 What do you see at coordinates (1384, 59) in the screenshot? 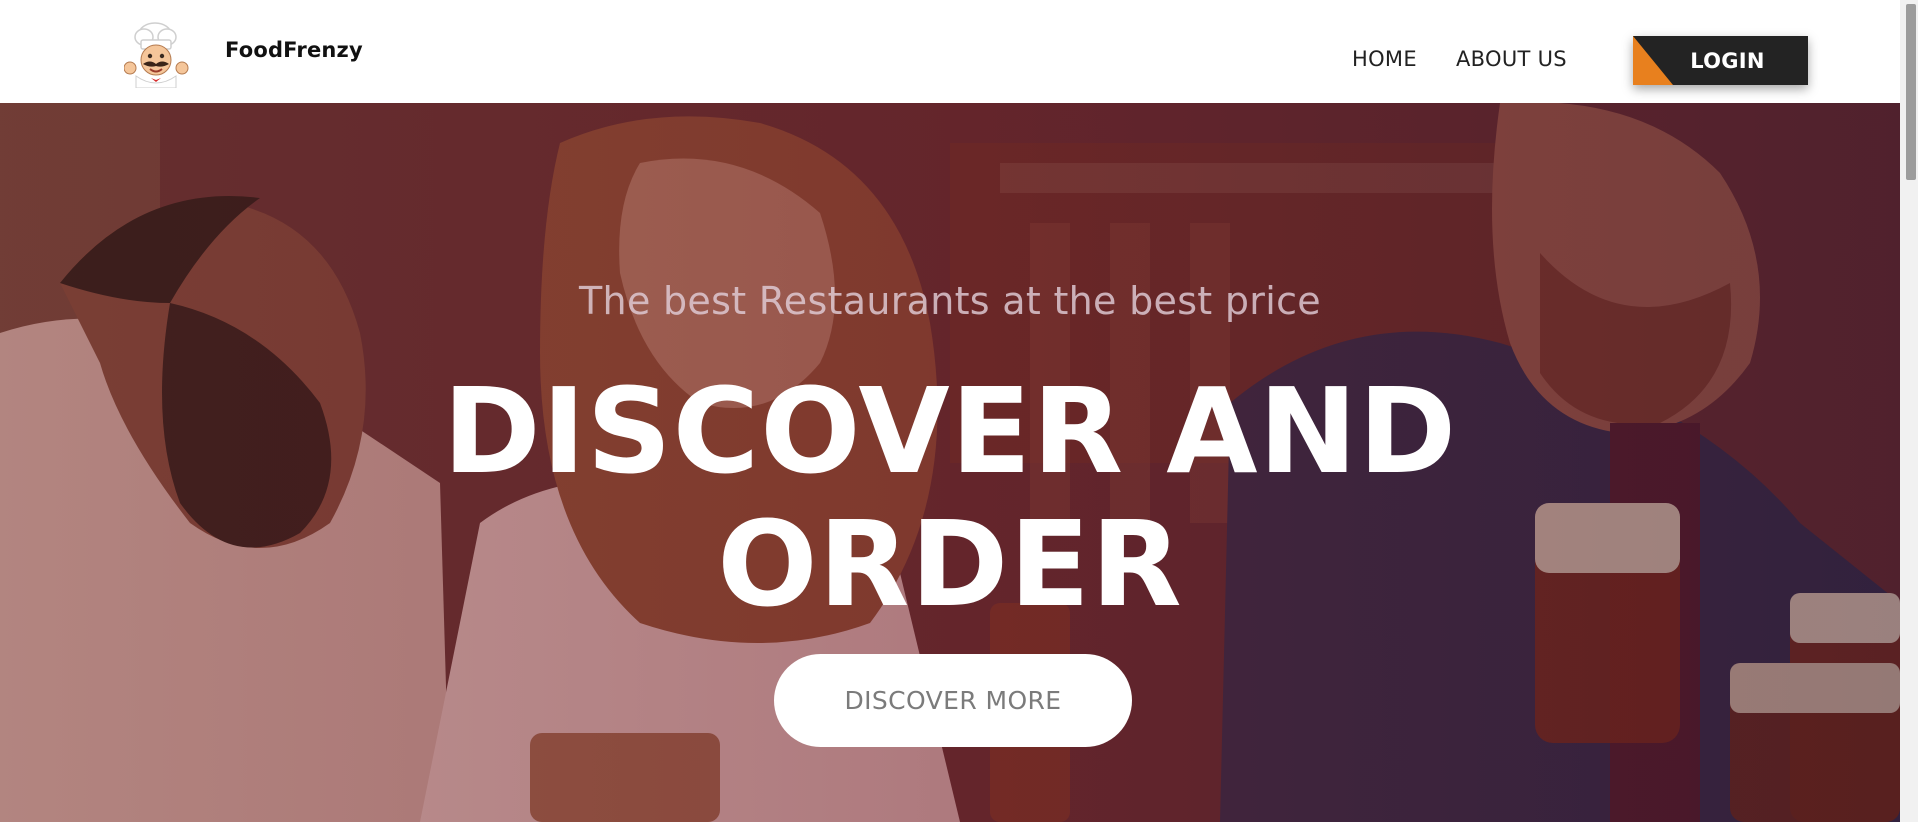
I see `nav-home-link: HOME` at bounding box center [1384, 59].